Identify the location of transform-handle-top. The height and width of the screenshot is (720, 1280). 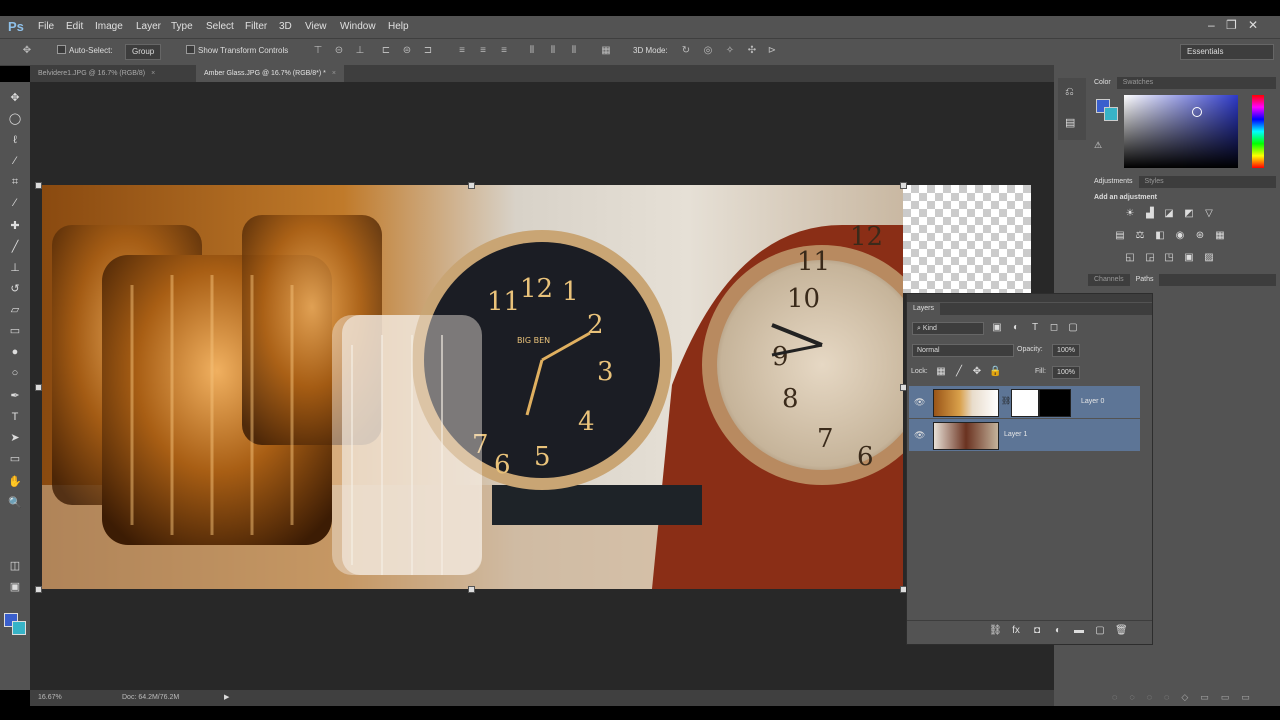
(471, 185).